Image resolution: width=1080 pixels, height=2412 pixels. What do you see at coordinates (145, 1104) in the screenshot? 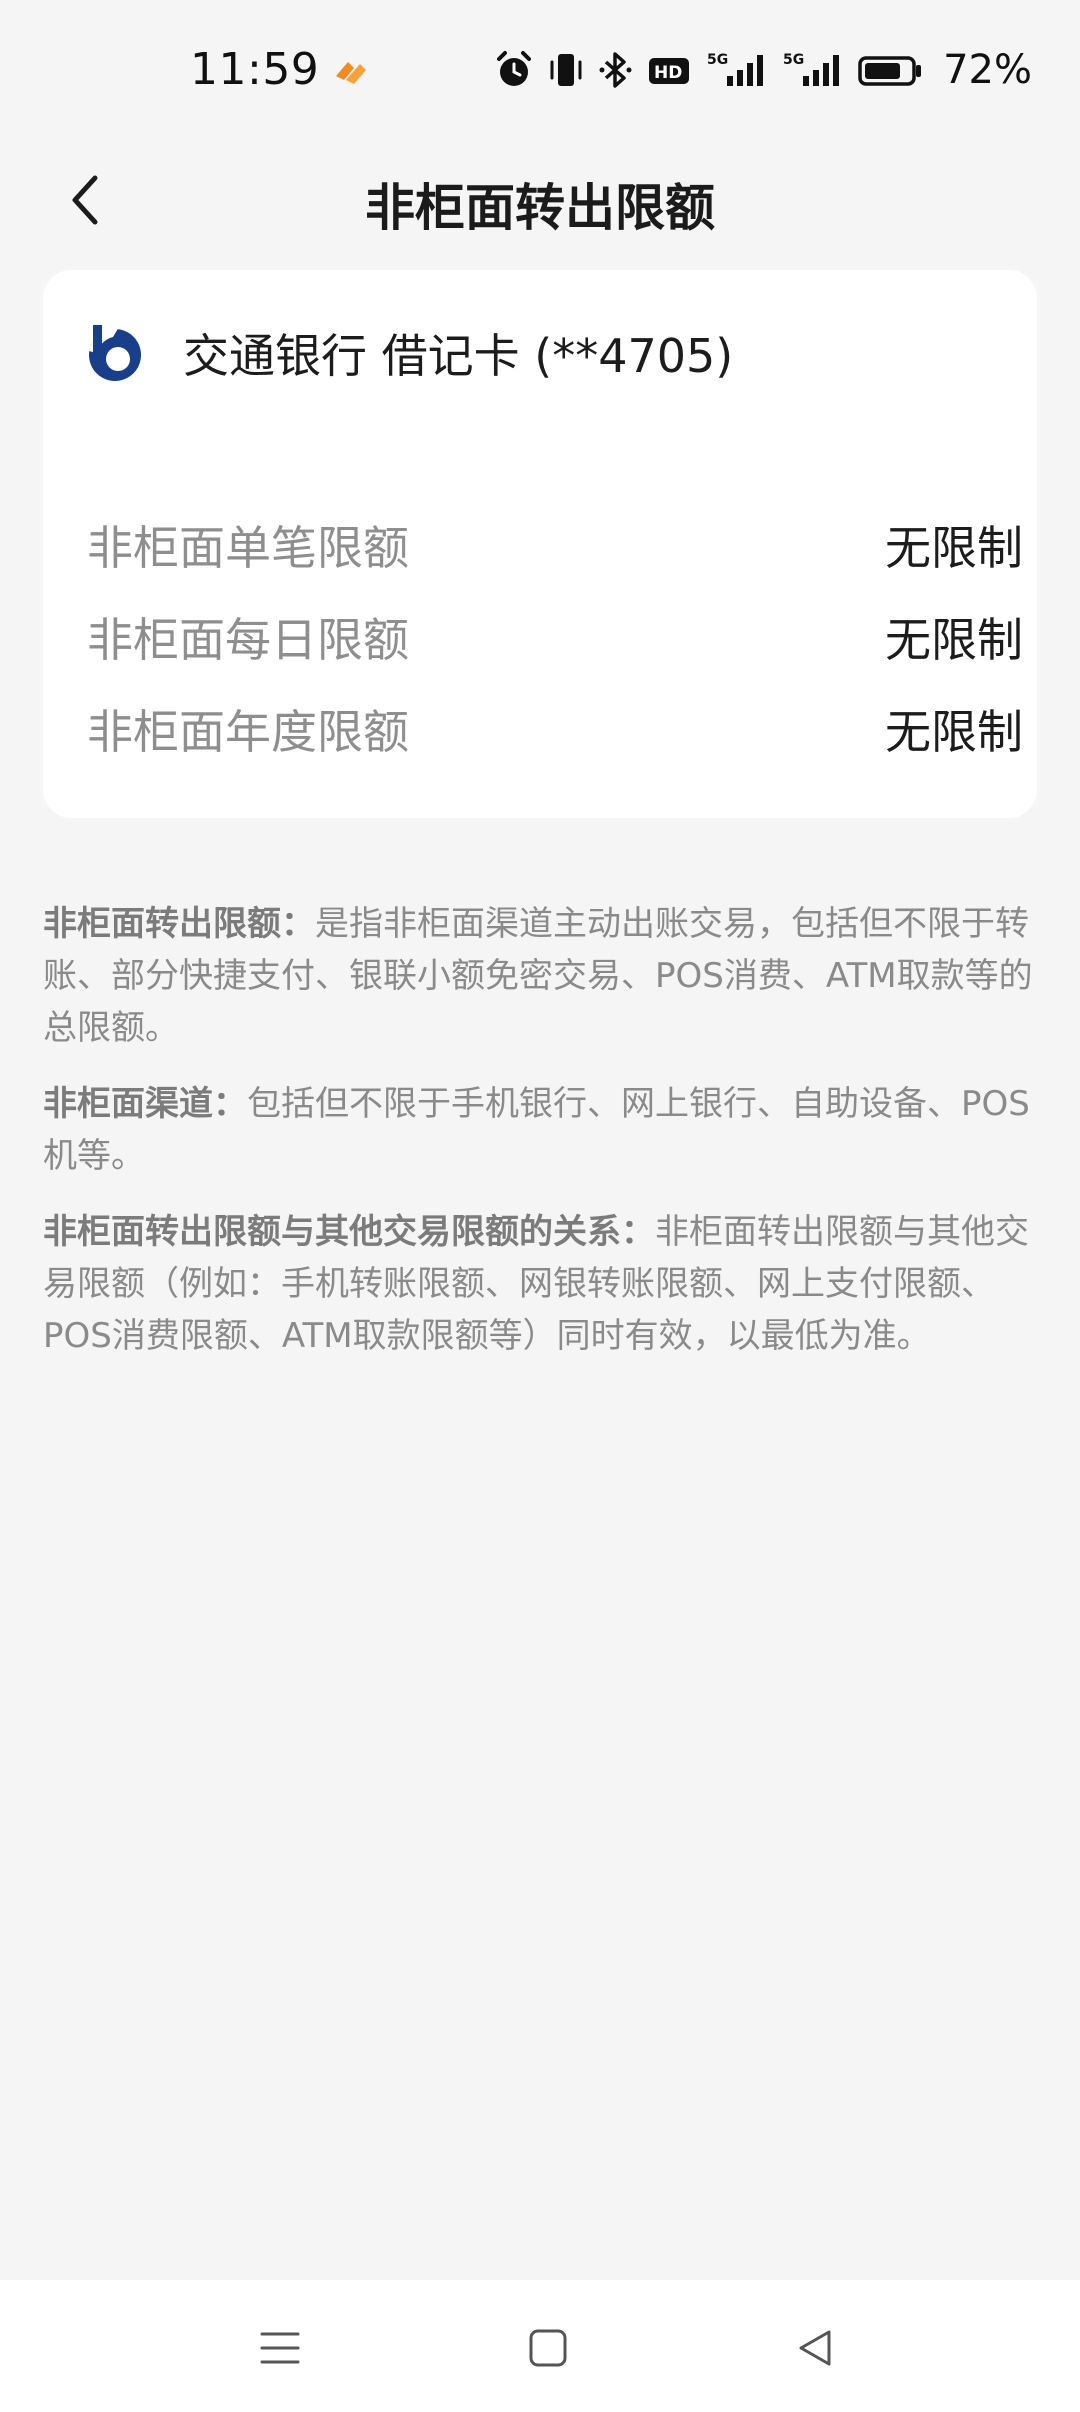
I see `description-term: 非柜面渠道：` at bounding box center [145, 1104].